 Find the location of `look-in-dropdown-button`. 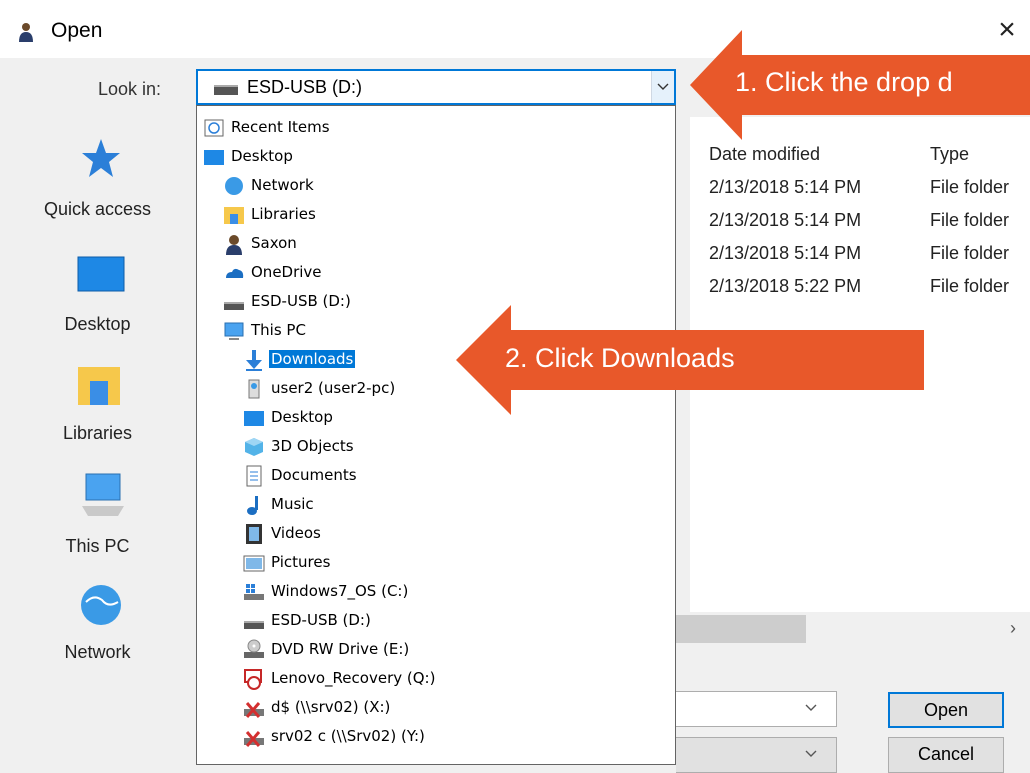

look-in-dropdown-button is located at coordinates (662, 87).